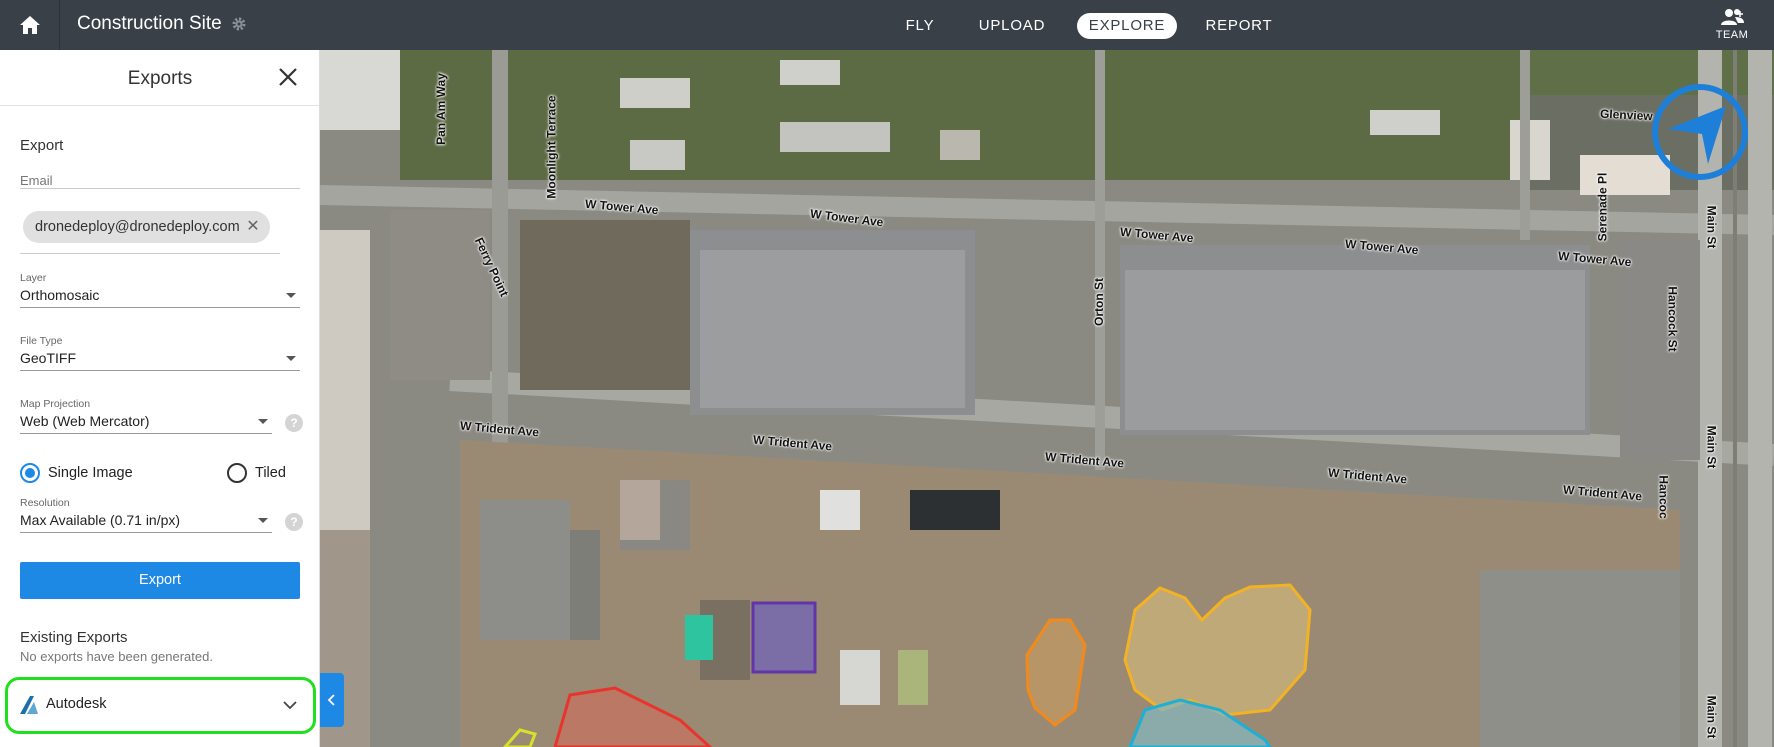 The width and height of the screenshot is (1774, 747). I want to click on nav-fly: FLY, so click(920, 26).